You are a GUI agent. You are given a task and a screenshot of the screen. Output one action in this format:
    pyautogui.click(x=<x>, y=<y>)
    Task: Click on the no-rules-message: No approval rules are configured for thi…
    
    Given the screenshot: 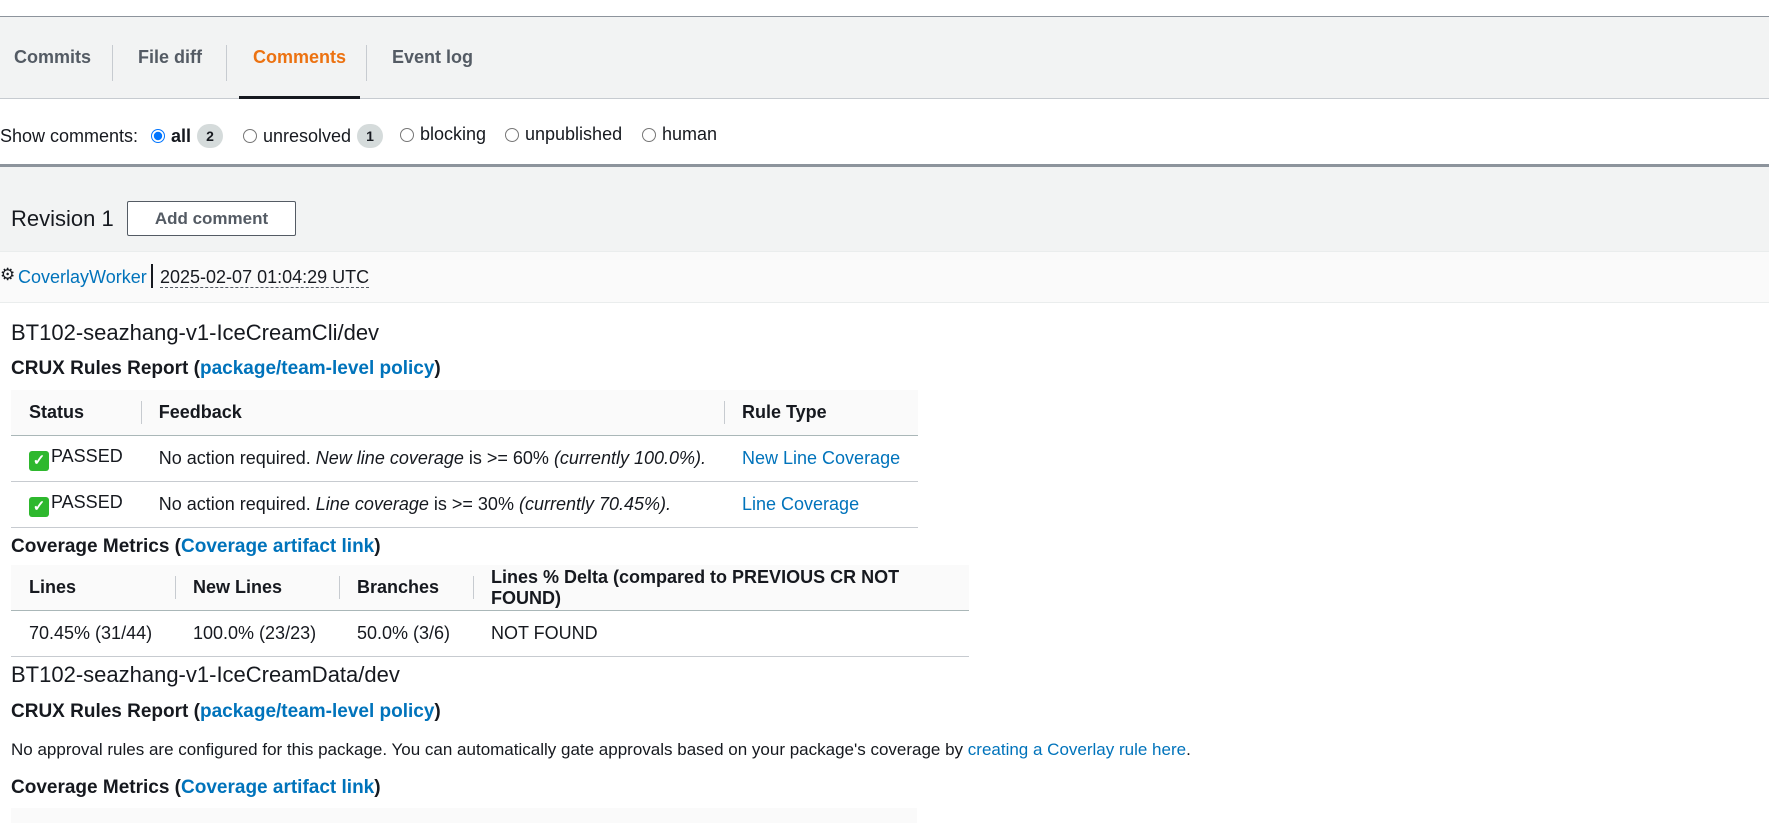 What is the action you would take?
    pyautogui.click(x=601, y=750)
    